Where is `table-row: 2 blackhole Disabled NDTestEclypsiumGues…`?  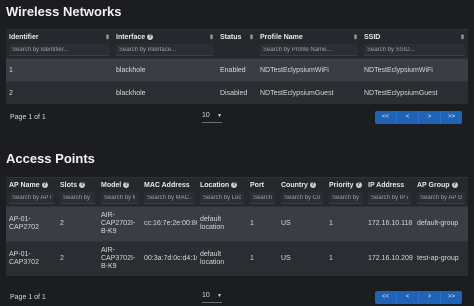
table-row: 2 blackhole Disabled NDTestEclypsiumGues… is located at coordinates (237, 92).